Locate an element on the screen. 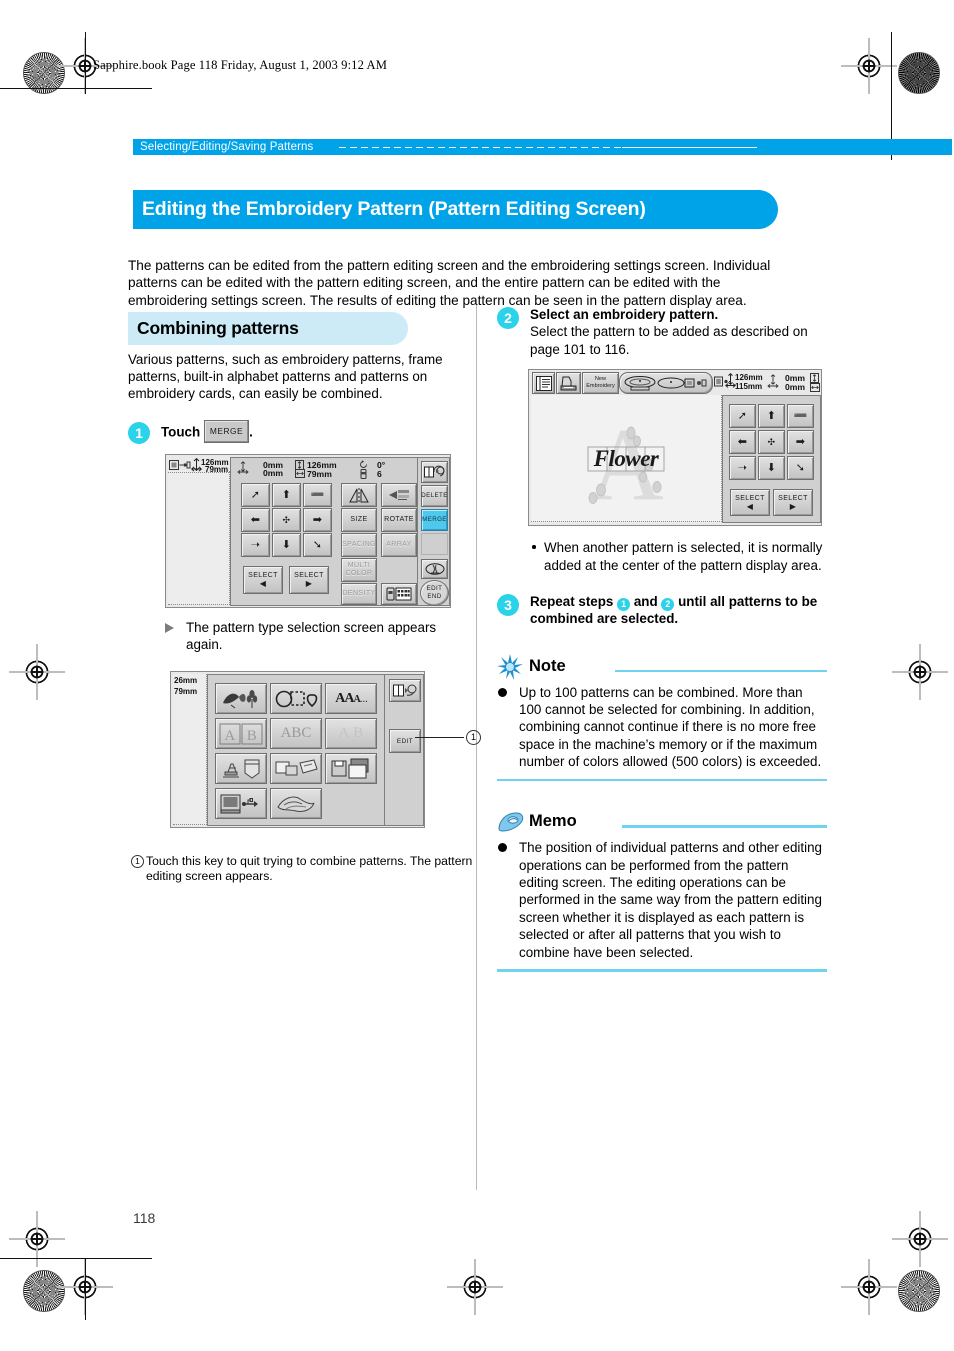 The width and height of the screenshot is (954, 1351). array-key: ARRAY is located at coordinates (399, 545).